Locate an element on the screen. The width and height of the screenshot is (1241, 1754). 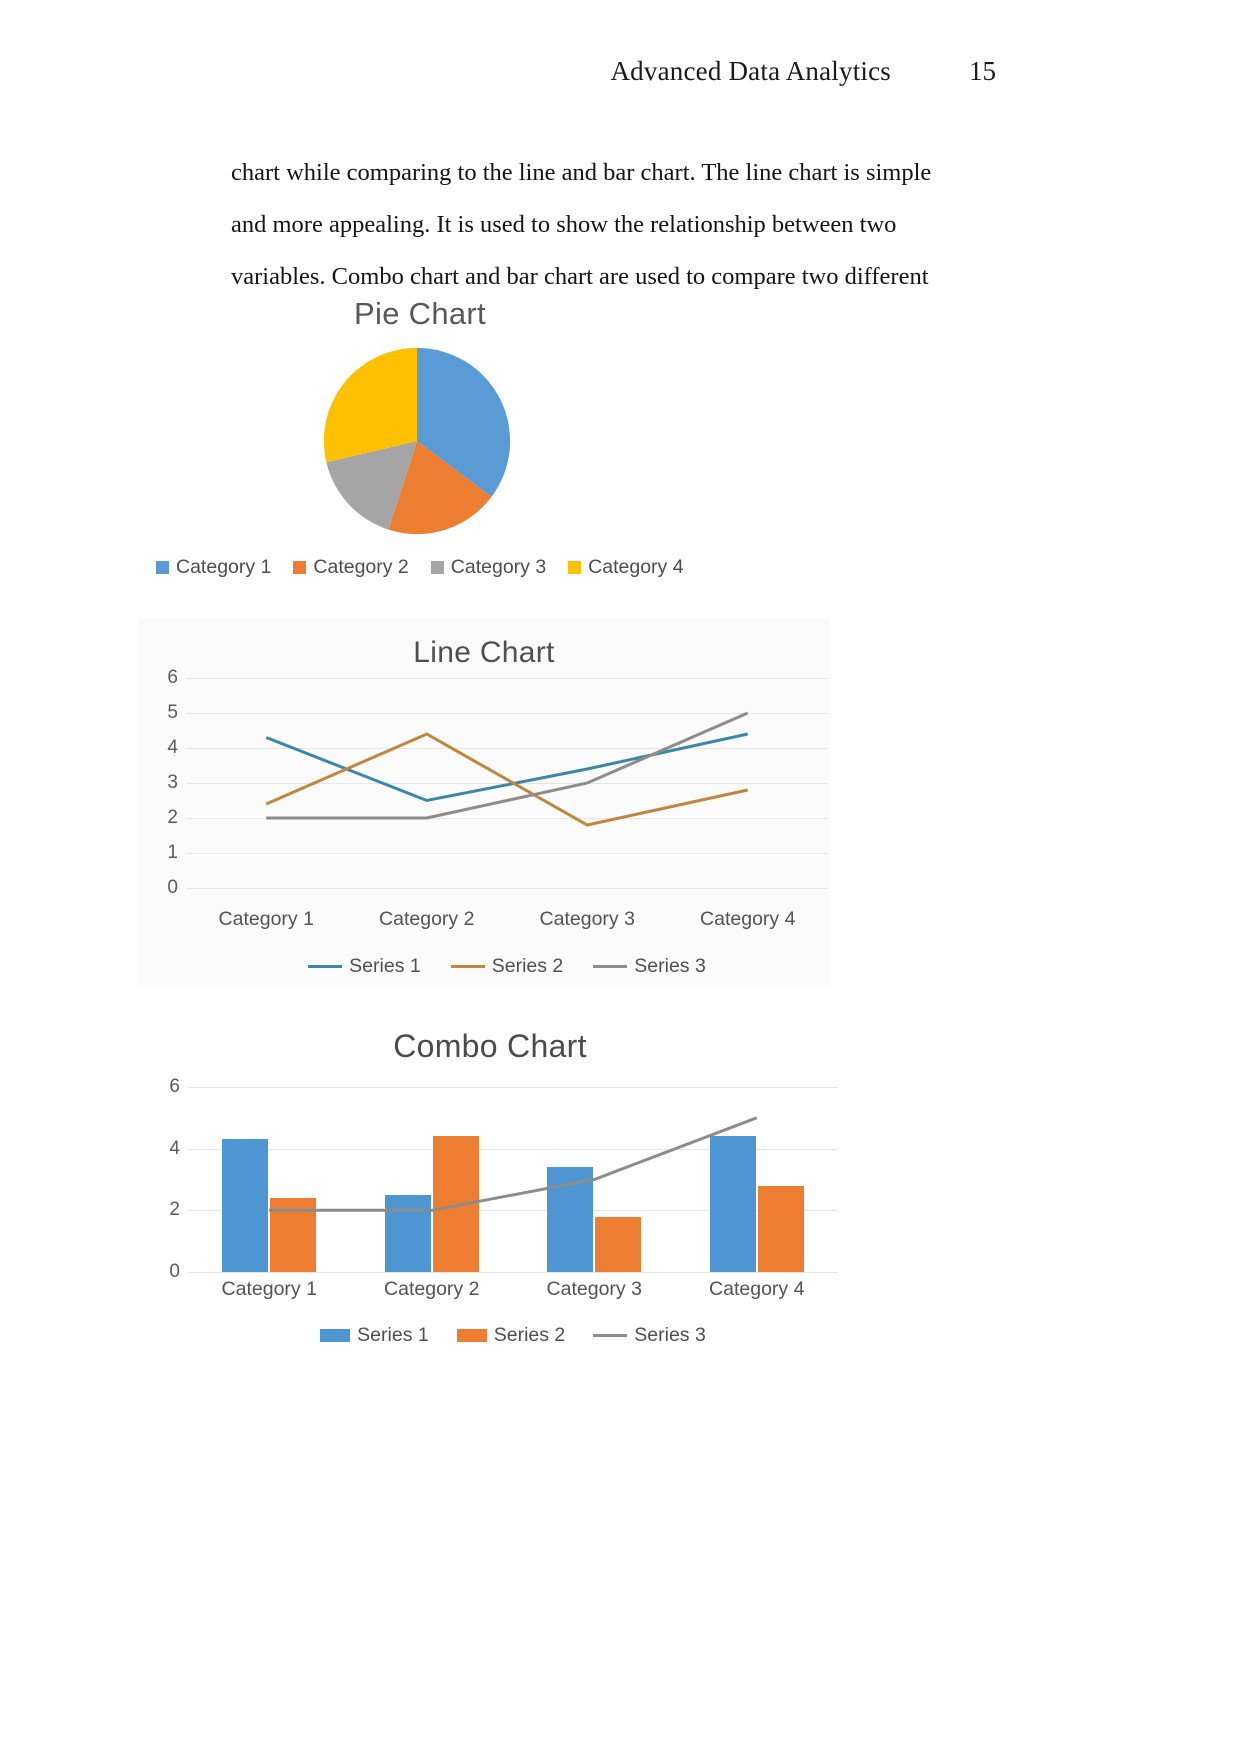
legend-label: Category 4 is located at coordinates (636, 567).